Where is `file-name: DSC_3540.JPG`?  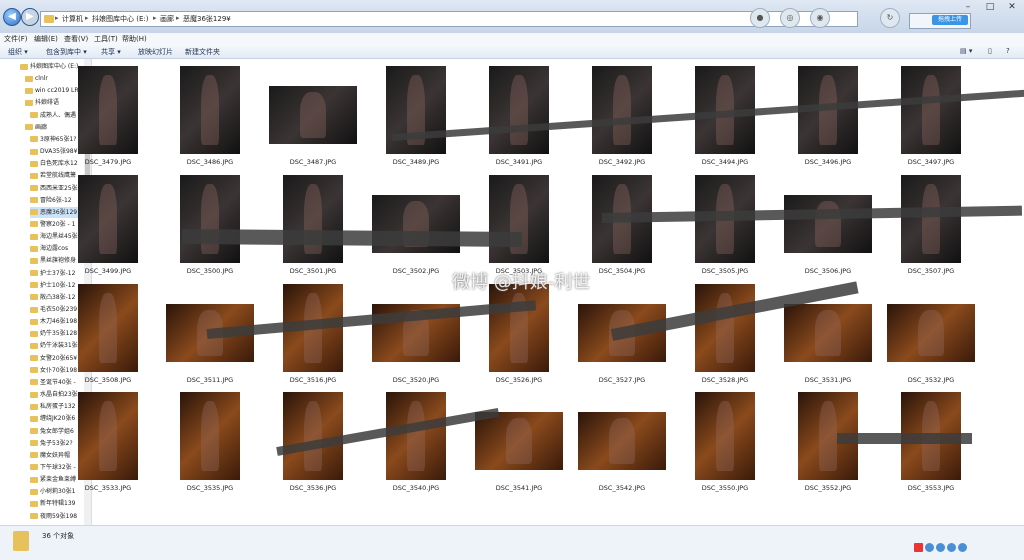
file-name: DSC_3540.JPG is located at coordinates (416, 488).